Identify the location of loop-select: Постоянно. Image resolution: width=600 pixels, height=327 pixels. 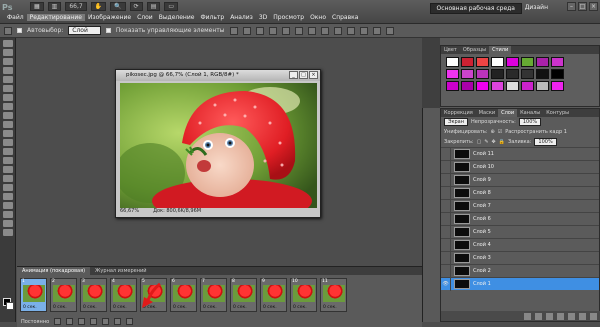
(35, 322).